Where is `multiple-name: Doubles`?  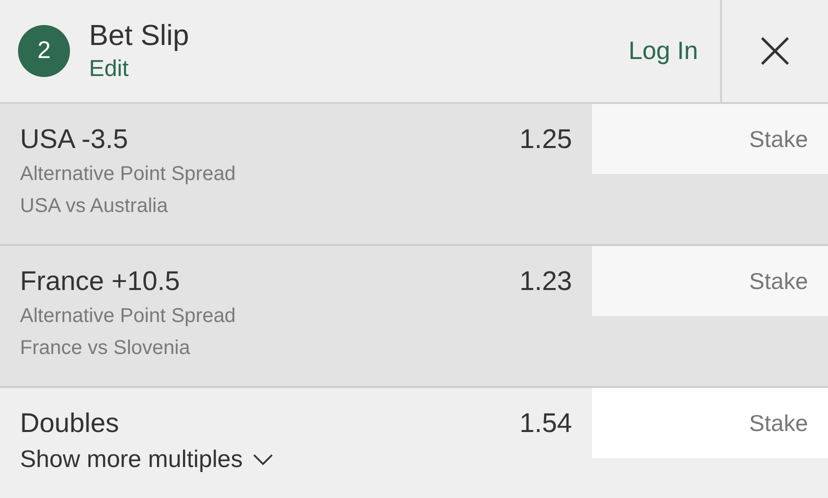
multiple-name: Doubles is located at coordinates (70, 423).